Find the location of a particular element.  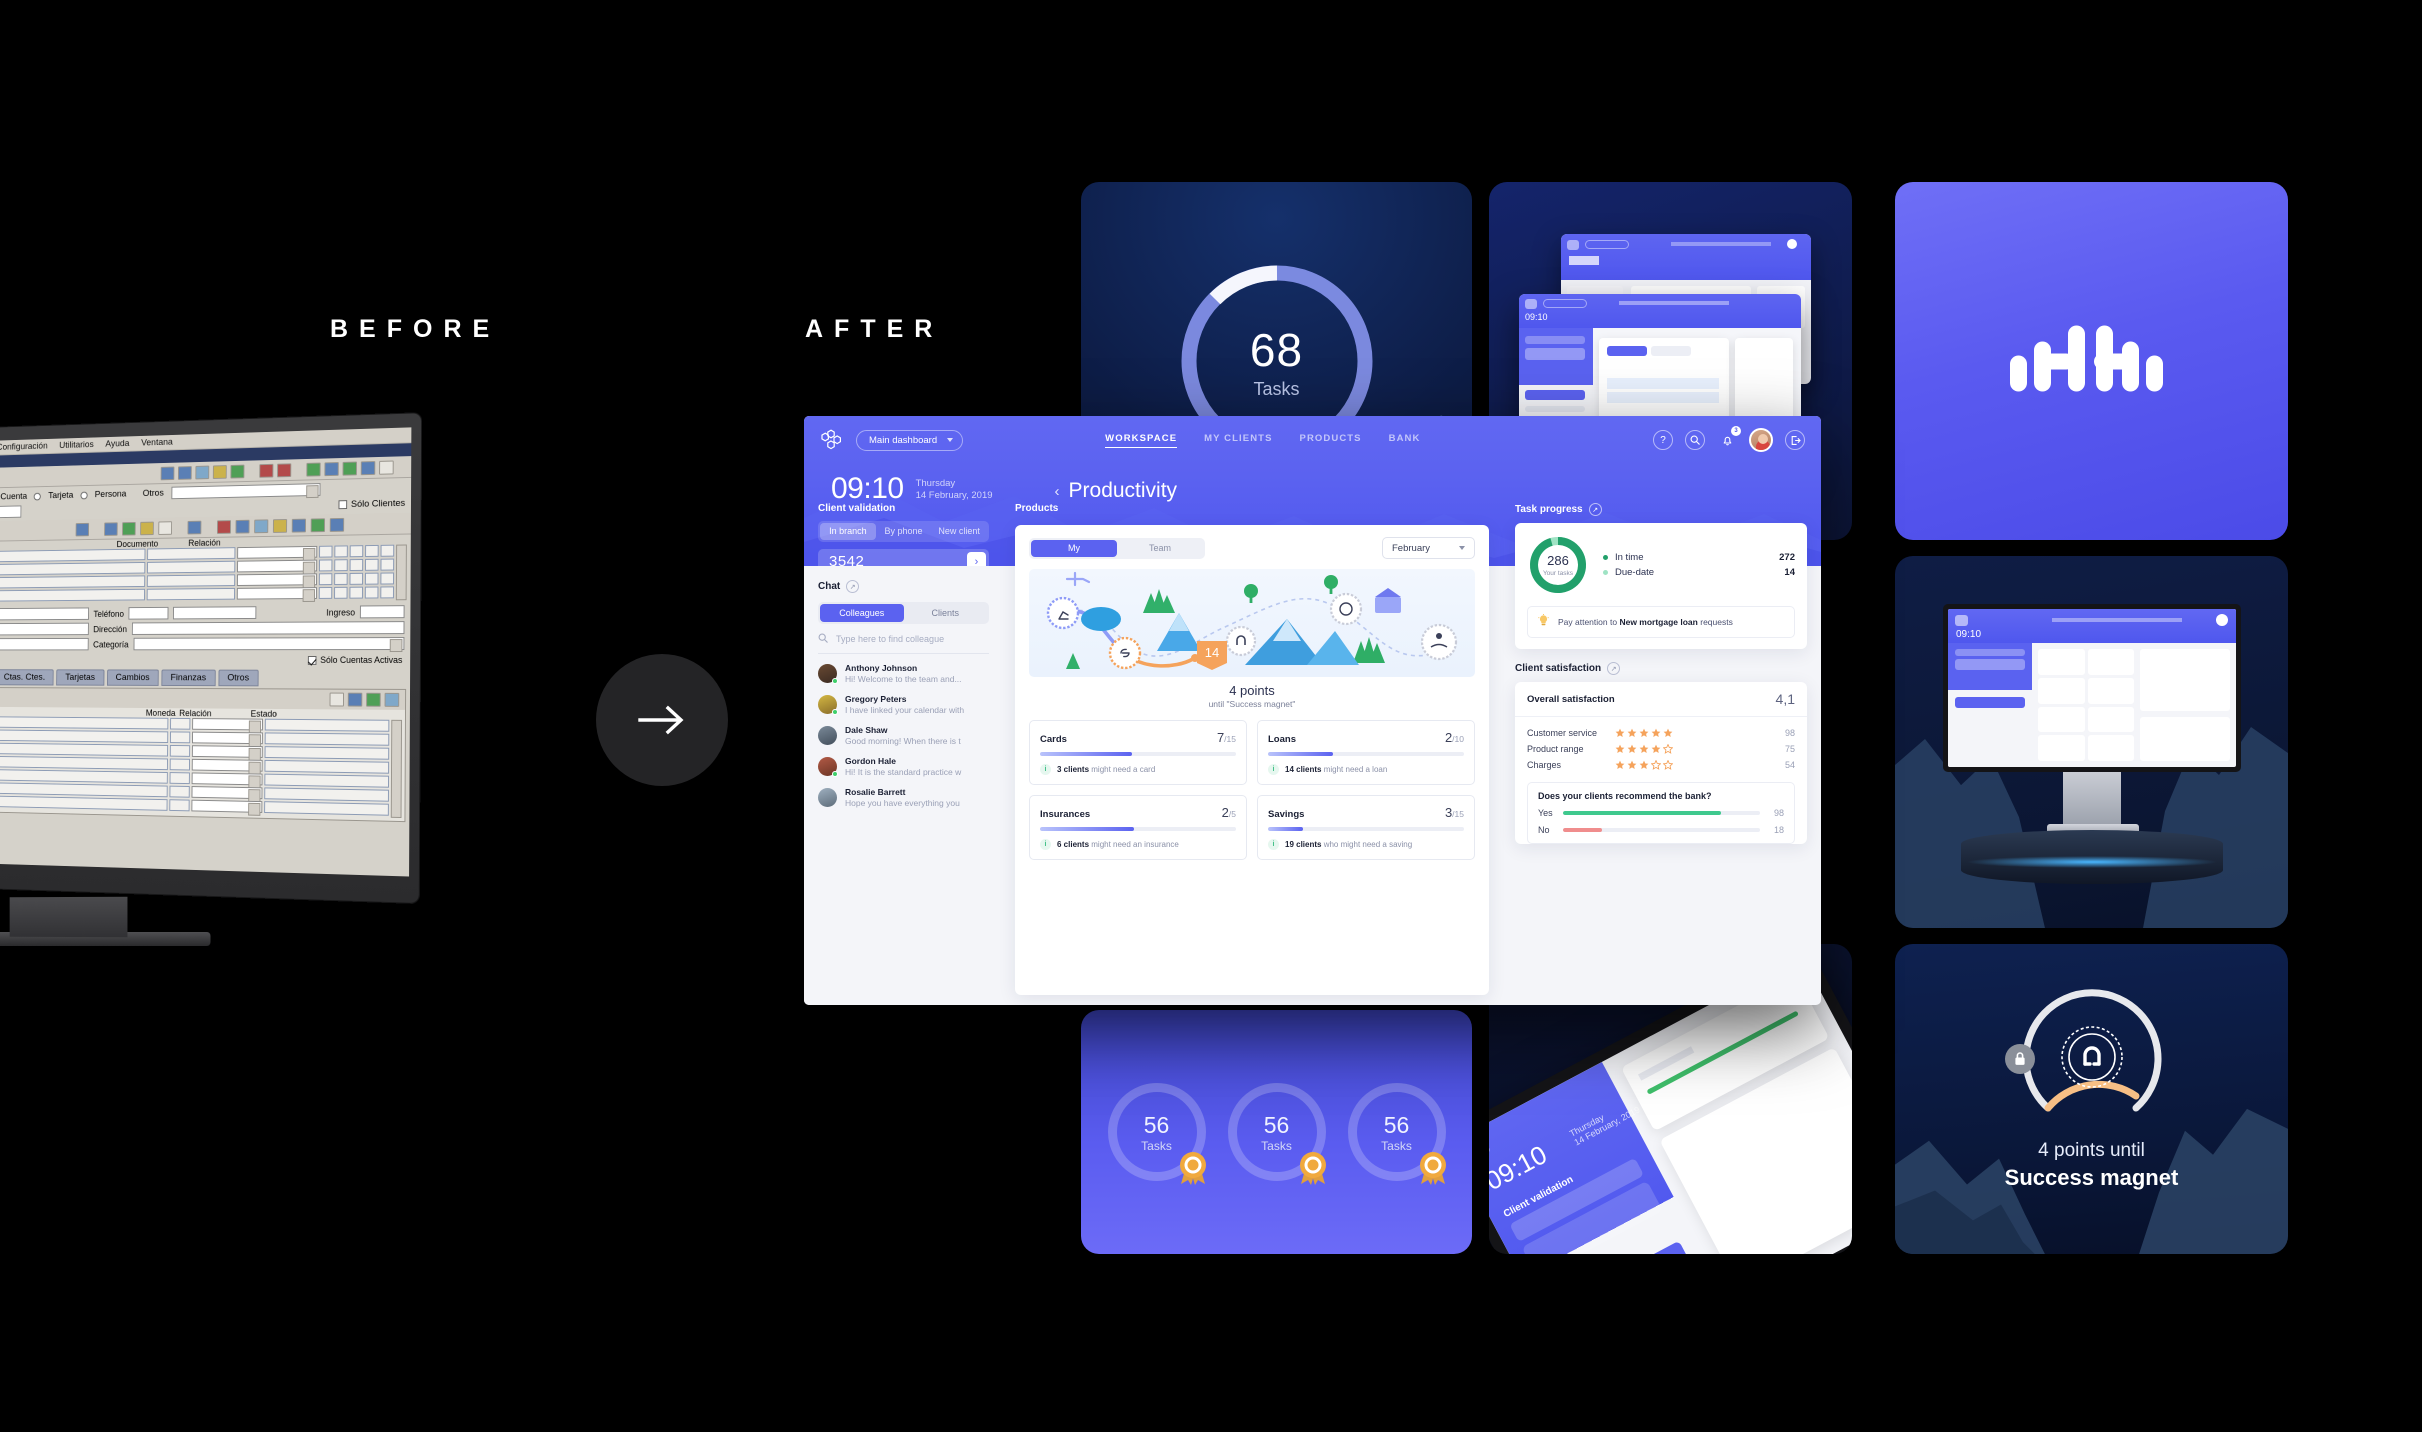

copy-client-icon is located at coordinates (337, 524).